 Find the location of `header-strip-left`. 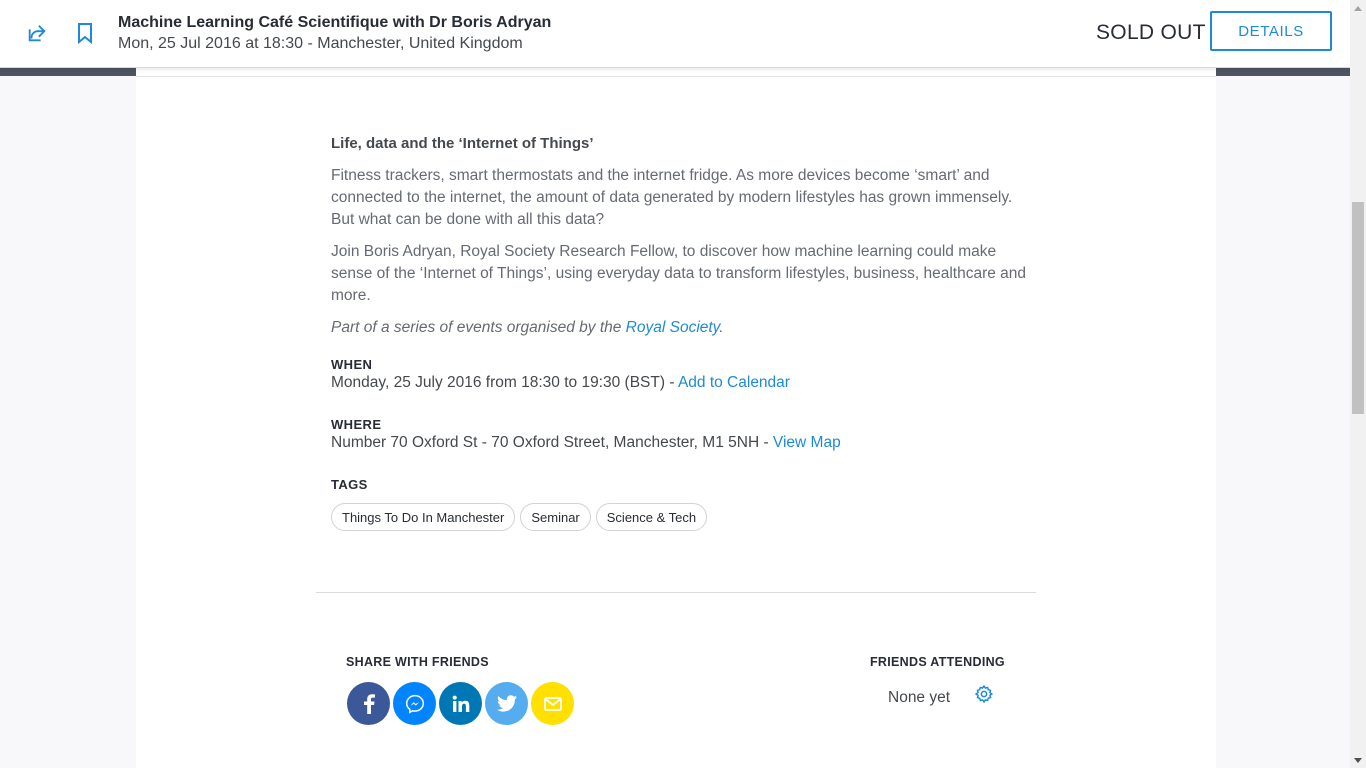

header-strip-left is located at coordinates (68, 71).